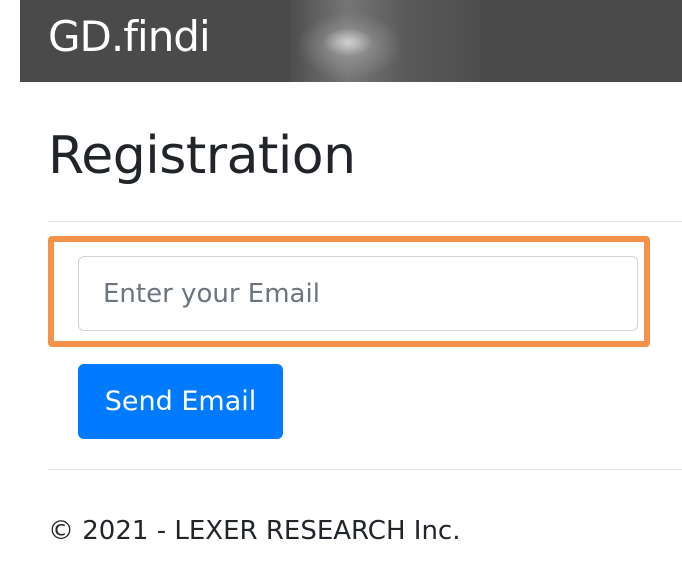 The width and height of the screenshot is (682, 573). What do you see at coordinates (10, 286) in the screenshot?
I see `page-left-margin` at bounding box center [10, 286].